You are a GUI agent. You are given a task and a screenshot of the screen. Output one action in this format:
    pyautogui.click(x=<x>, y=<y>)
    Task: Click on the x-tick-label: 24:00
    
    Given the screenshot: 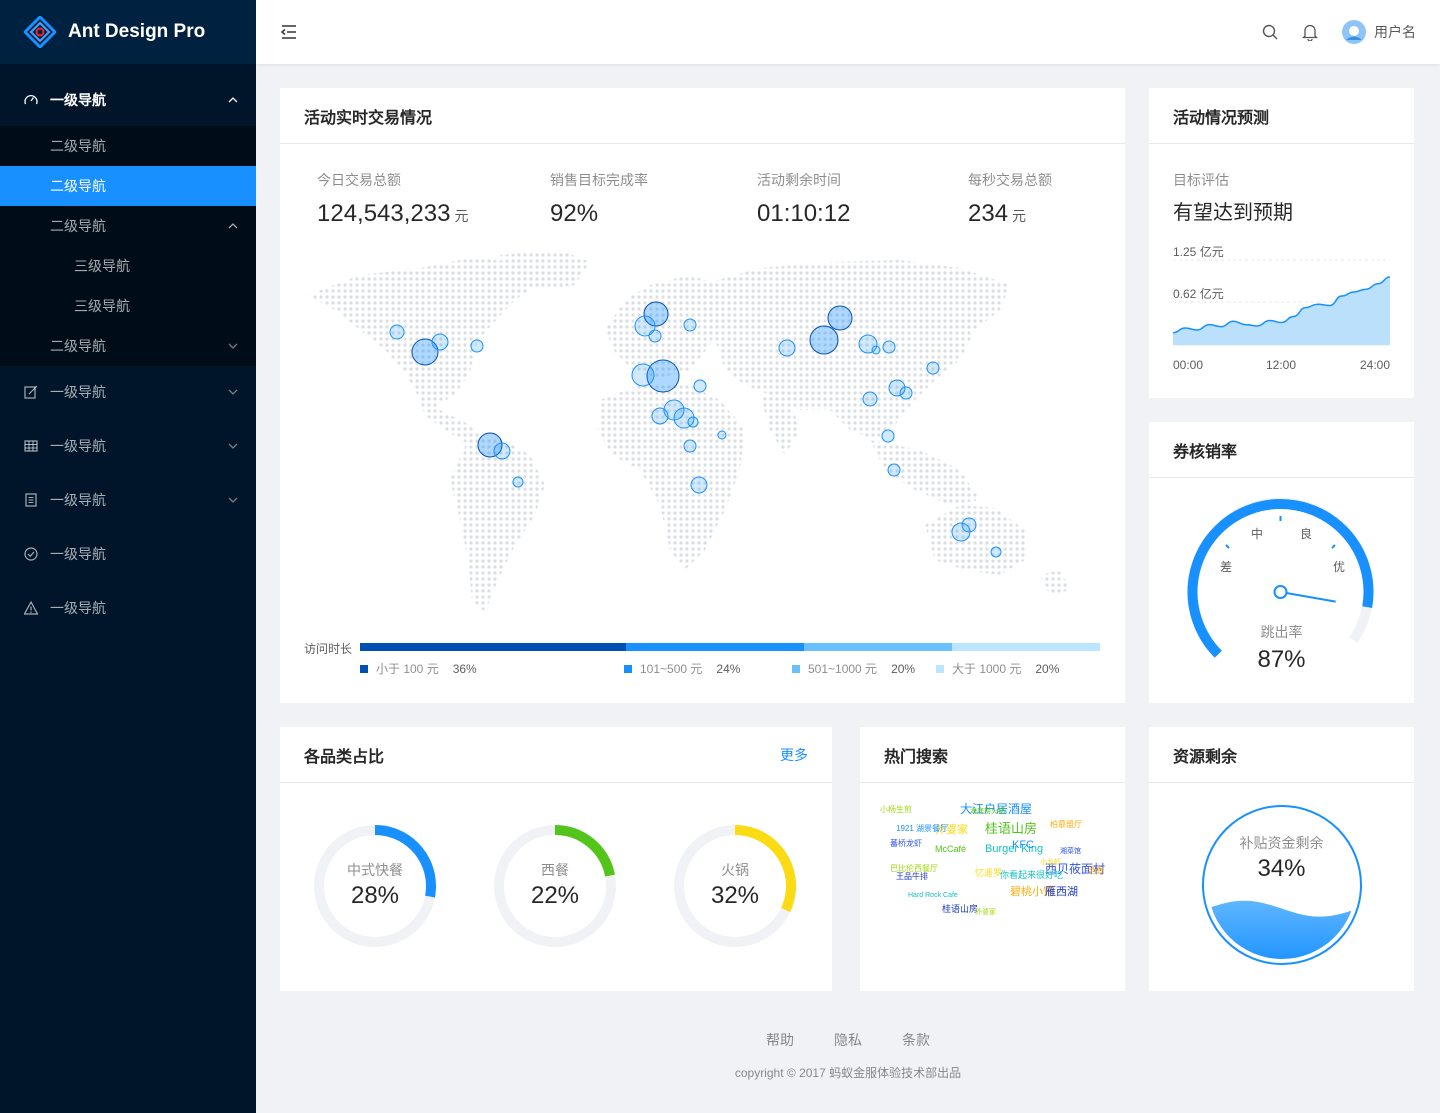 What is the action you would take?
    pyautogui.click(x=1375, y=365)
    